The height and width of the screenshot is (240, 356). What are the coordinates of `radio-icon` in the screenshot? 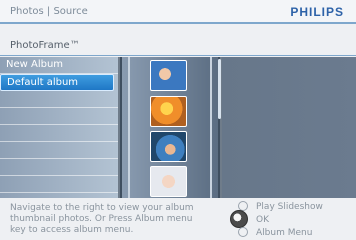 It's located at (243, 232).